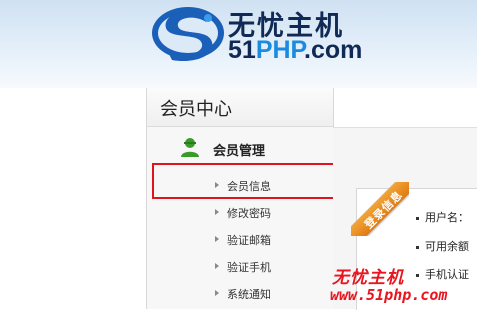  Describe the element at coordinates (240, 107) in the screenshot. I see `sidebar-title-bar: 会员中心` at that location.